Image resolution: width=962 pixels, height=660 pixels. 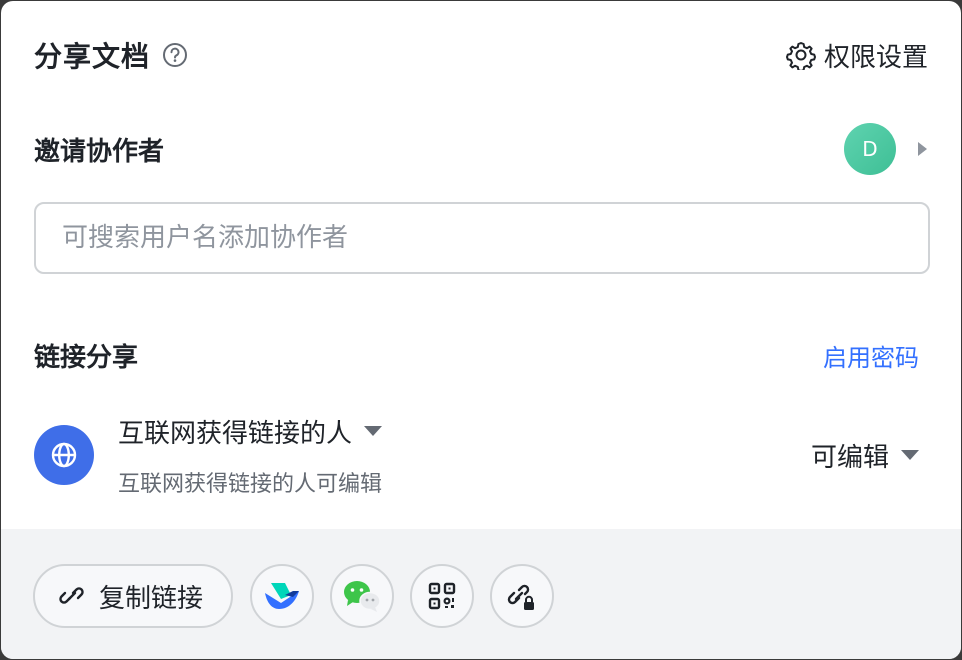 I want to click on link-scope-value: 互联网获得链接的人, so click(x=235, y=433).